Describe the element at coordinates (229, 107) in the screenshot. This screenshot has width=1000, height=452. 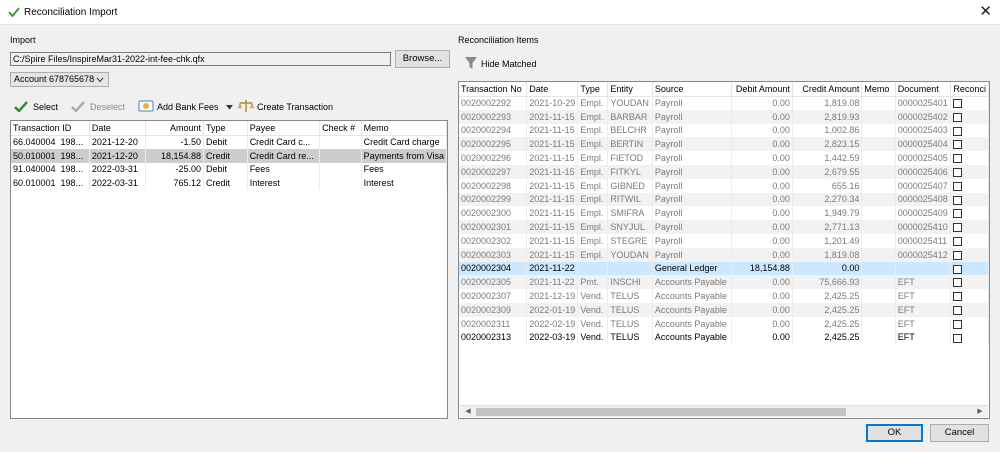
I see `dropdown-arrow-icon` at that location.